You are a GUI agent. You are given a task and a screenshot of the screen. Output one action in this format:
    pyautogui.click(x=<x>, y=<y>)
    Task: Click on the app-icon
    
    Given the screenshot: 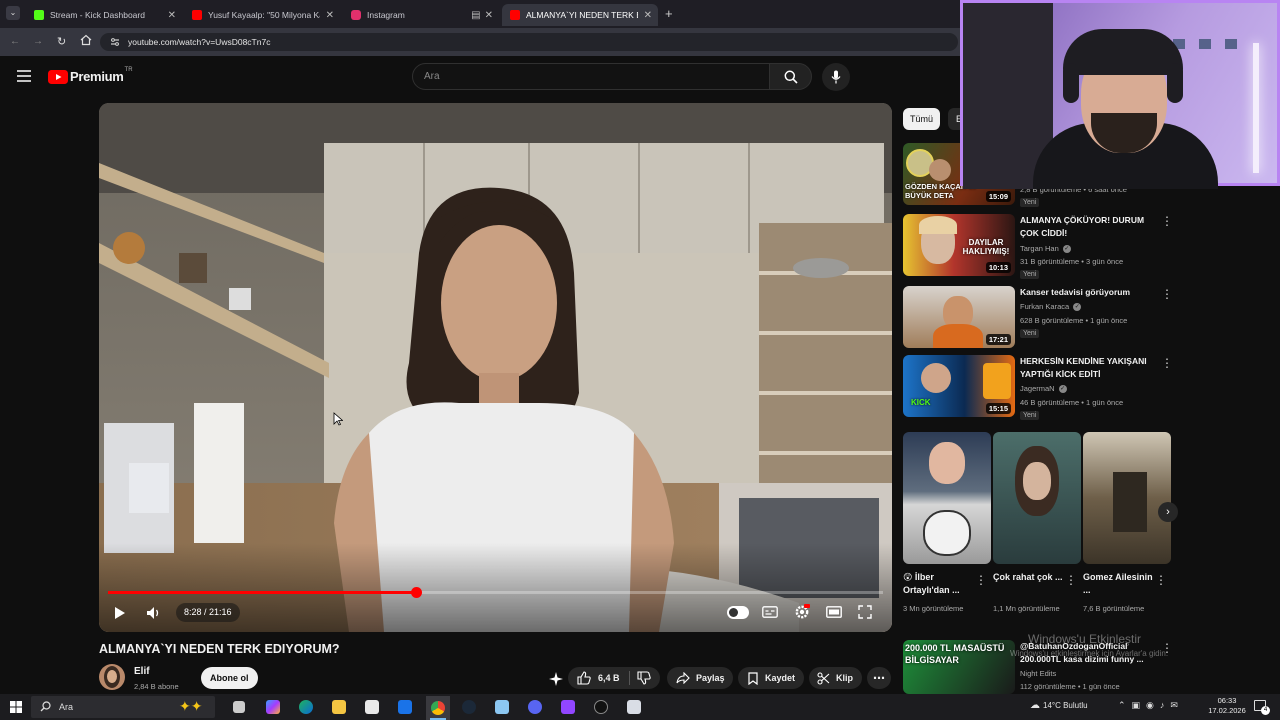 What is the action you would take?
    pyautogui.click(x=601, y=707)
    